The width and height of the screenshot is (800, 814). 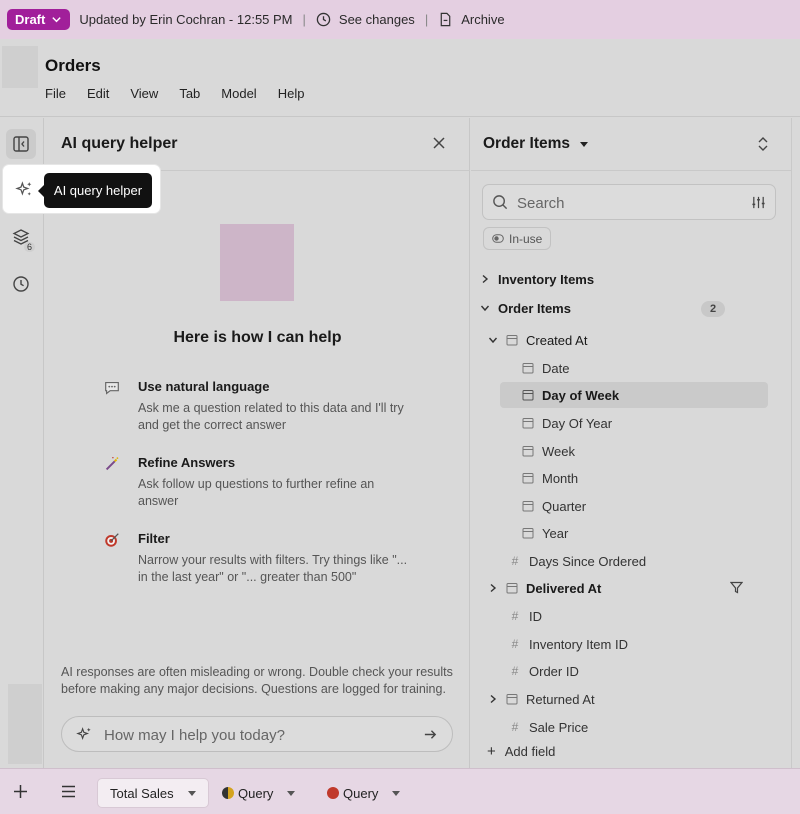 I want to click on field-days-since-ordered: # Days Since Ordered, so click(x=577, y=561).